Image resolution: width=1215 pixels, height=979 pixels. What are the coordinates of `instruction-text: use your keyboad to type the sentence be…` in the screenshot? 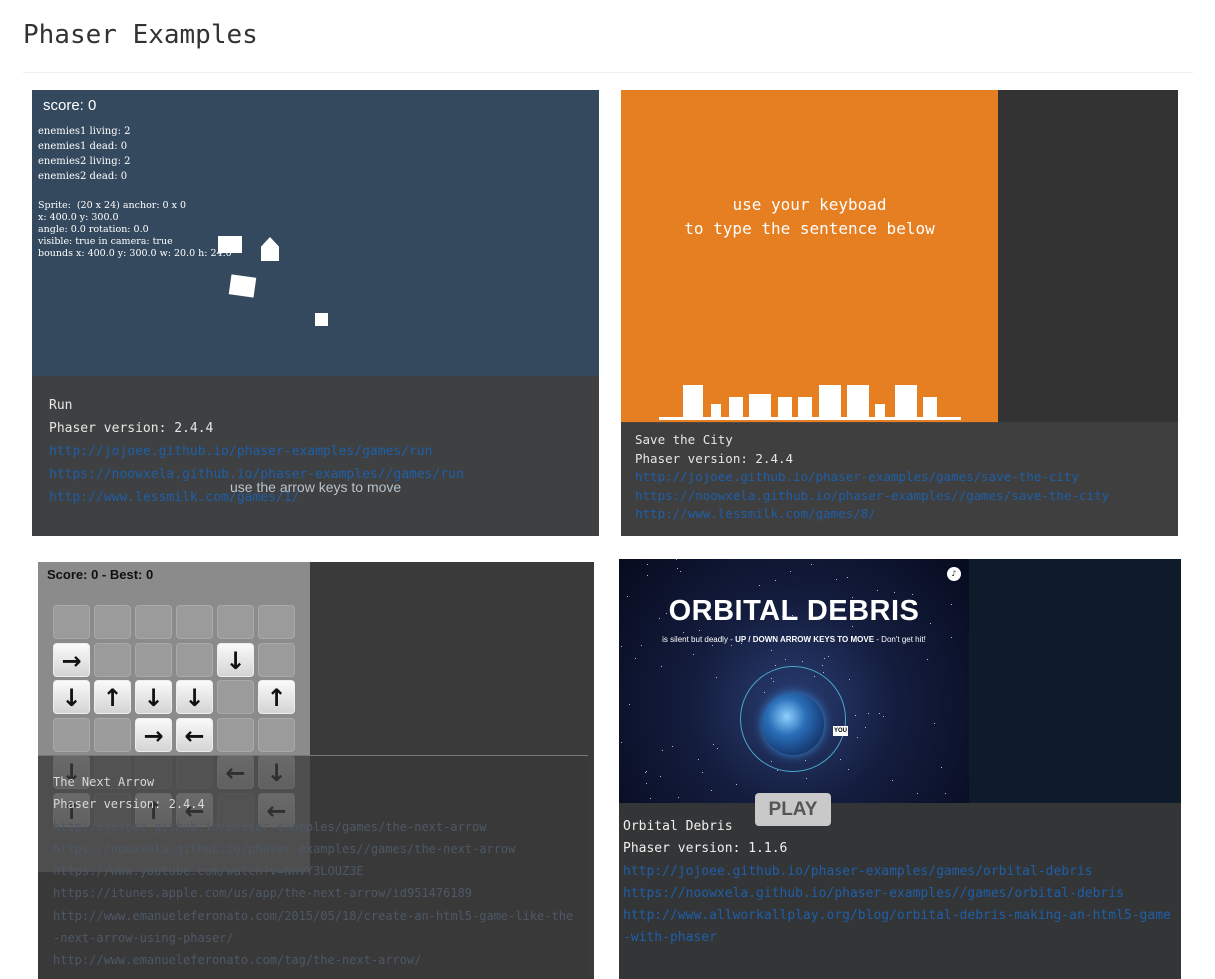 It's located at (809, 217).